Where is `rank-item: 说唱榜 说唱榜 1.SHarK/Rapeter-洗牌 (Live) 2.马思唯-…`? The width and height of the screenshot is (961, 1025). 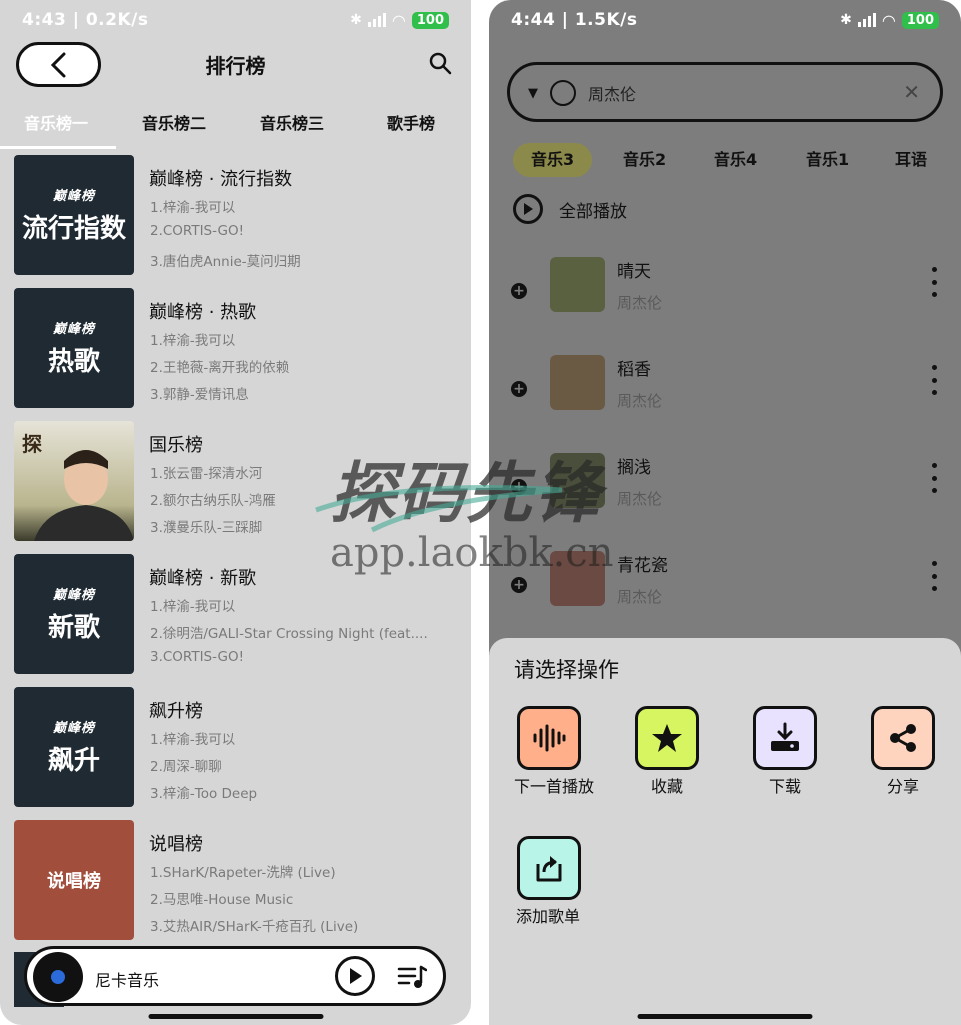 rank-item: 说唱榜 说唱榜 1.SHarK/Rapeter-洗牌 (Live) 2.马思唯-… is located at coordinates (235, 881).